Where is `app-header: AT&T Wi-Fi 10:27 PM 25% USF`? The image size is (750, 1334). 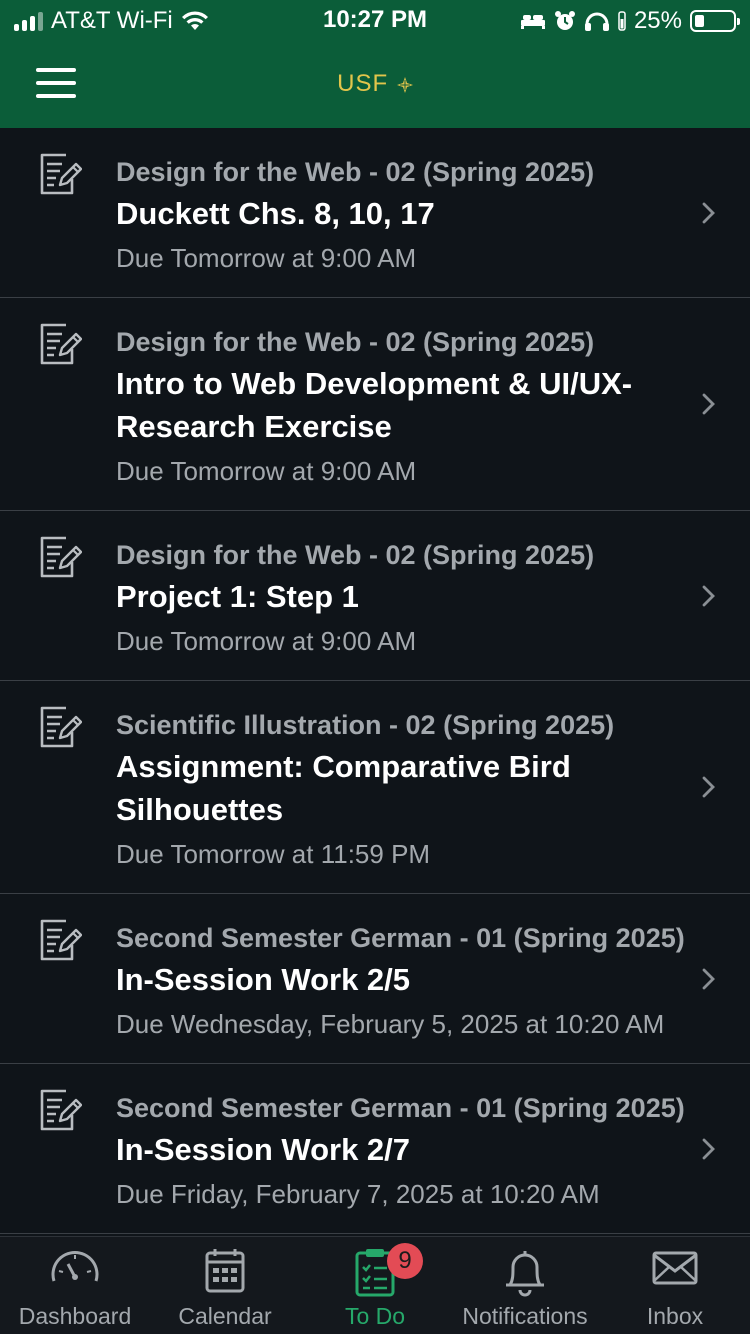
app-header: AT&T Wi-Fi 10:27 PM 25% USF is located at coordinates (375, 64).